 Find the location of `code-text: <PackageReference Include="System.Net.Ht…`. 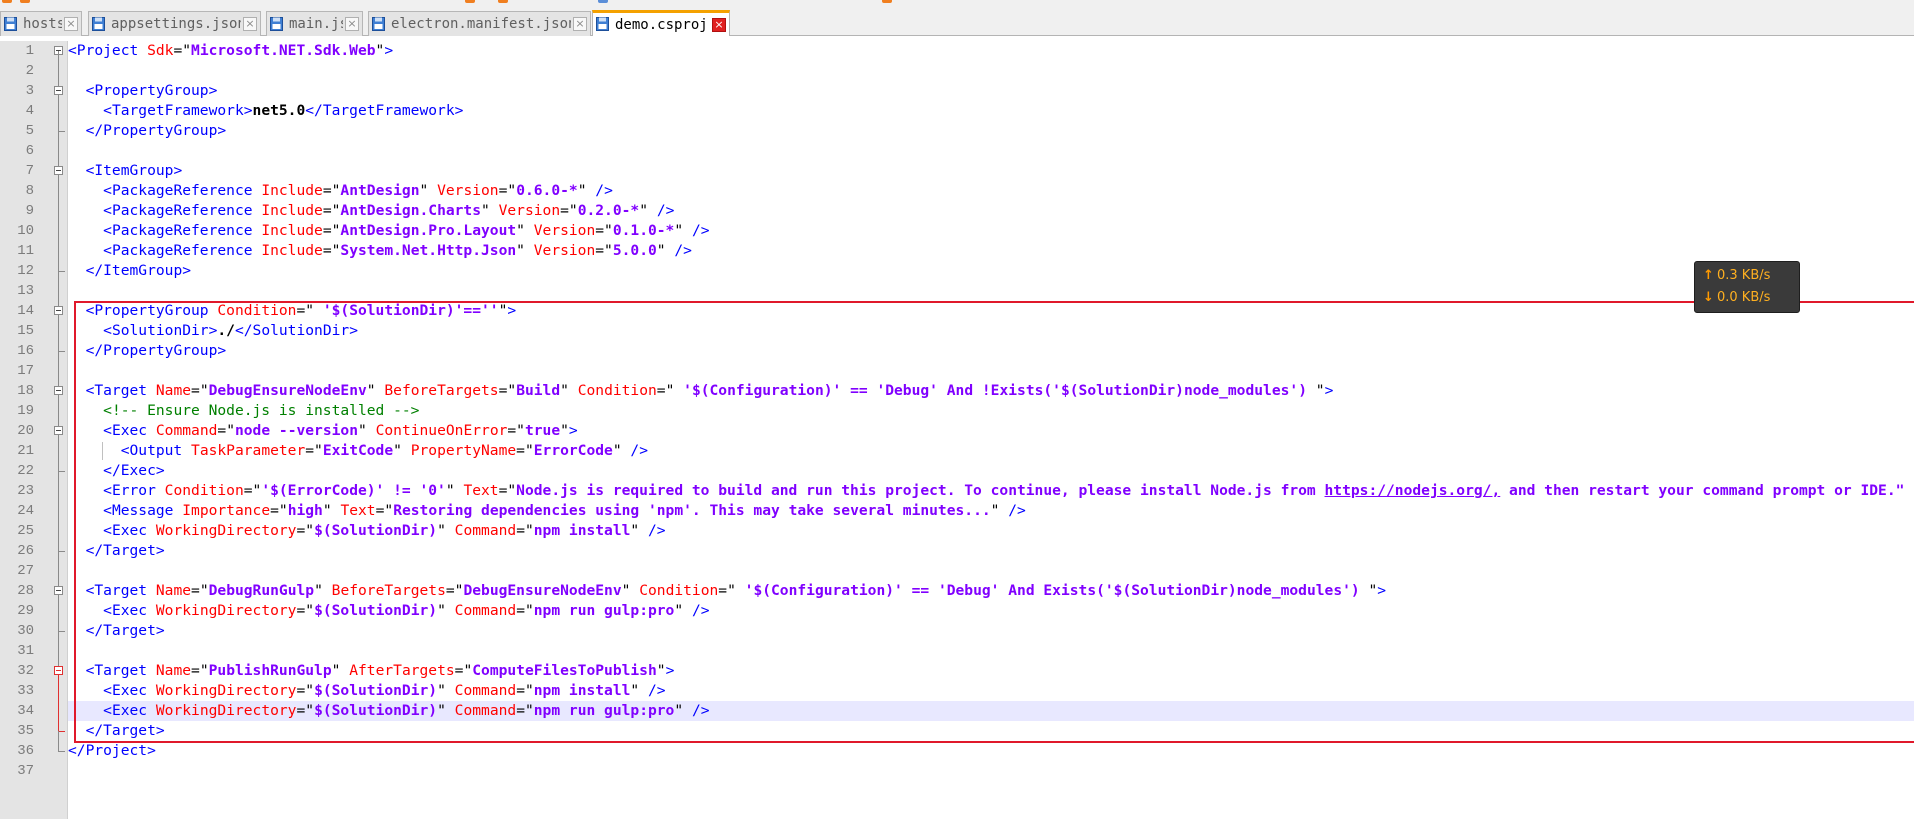

code-text: <PackageReference Include="System.Net.Ht… is located at coordinates (397, 250).